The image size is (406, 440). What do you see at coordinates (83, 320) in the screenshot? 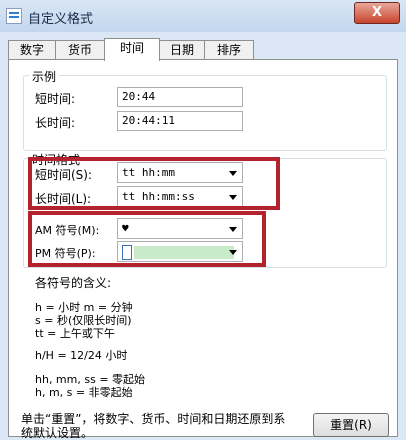
I see `meaning-line-2: s = 秒(仅限长时间)` at bounding box center [83, 320].